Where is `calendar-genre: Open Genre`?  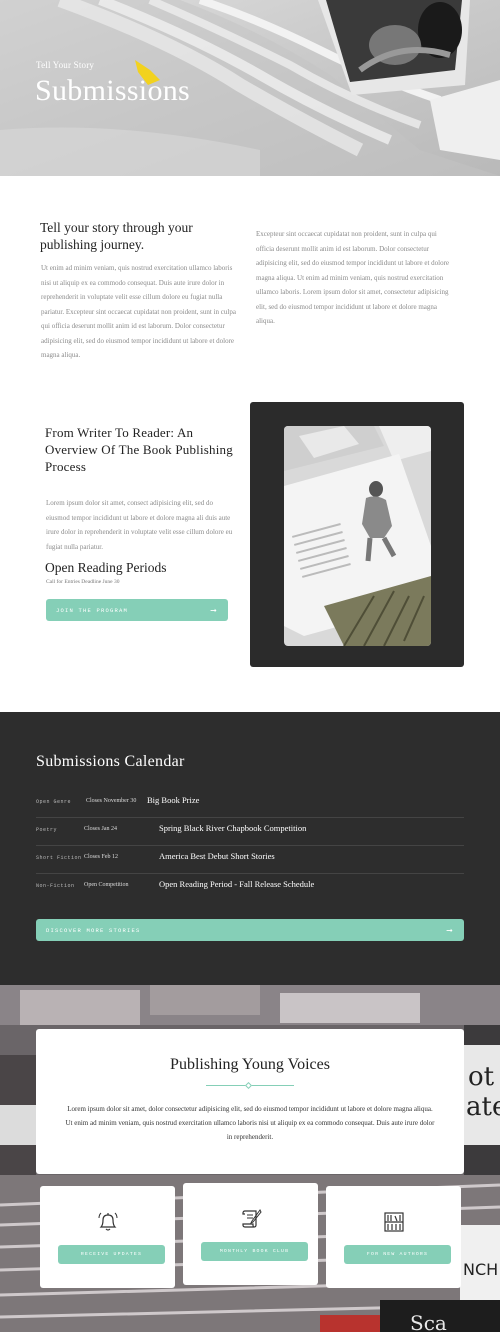 calendar-genre: Open Genre is located at coordinates (54, 802).